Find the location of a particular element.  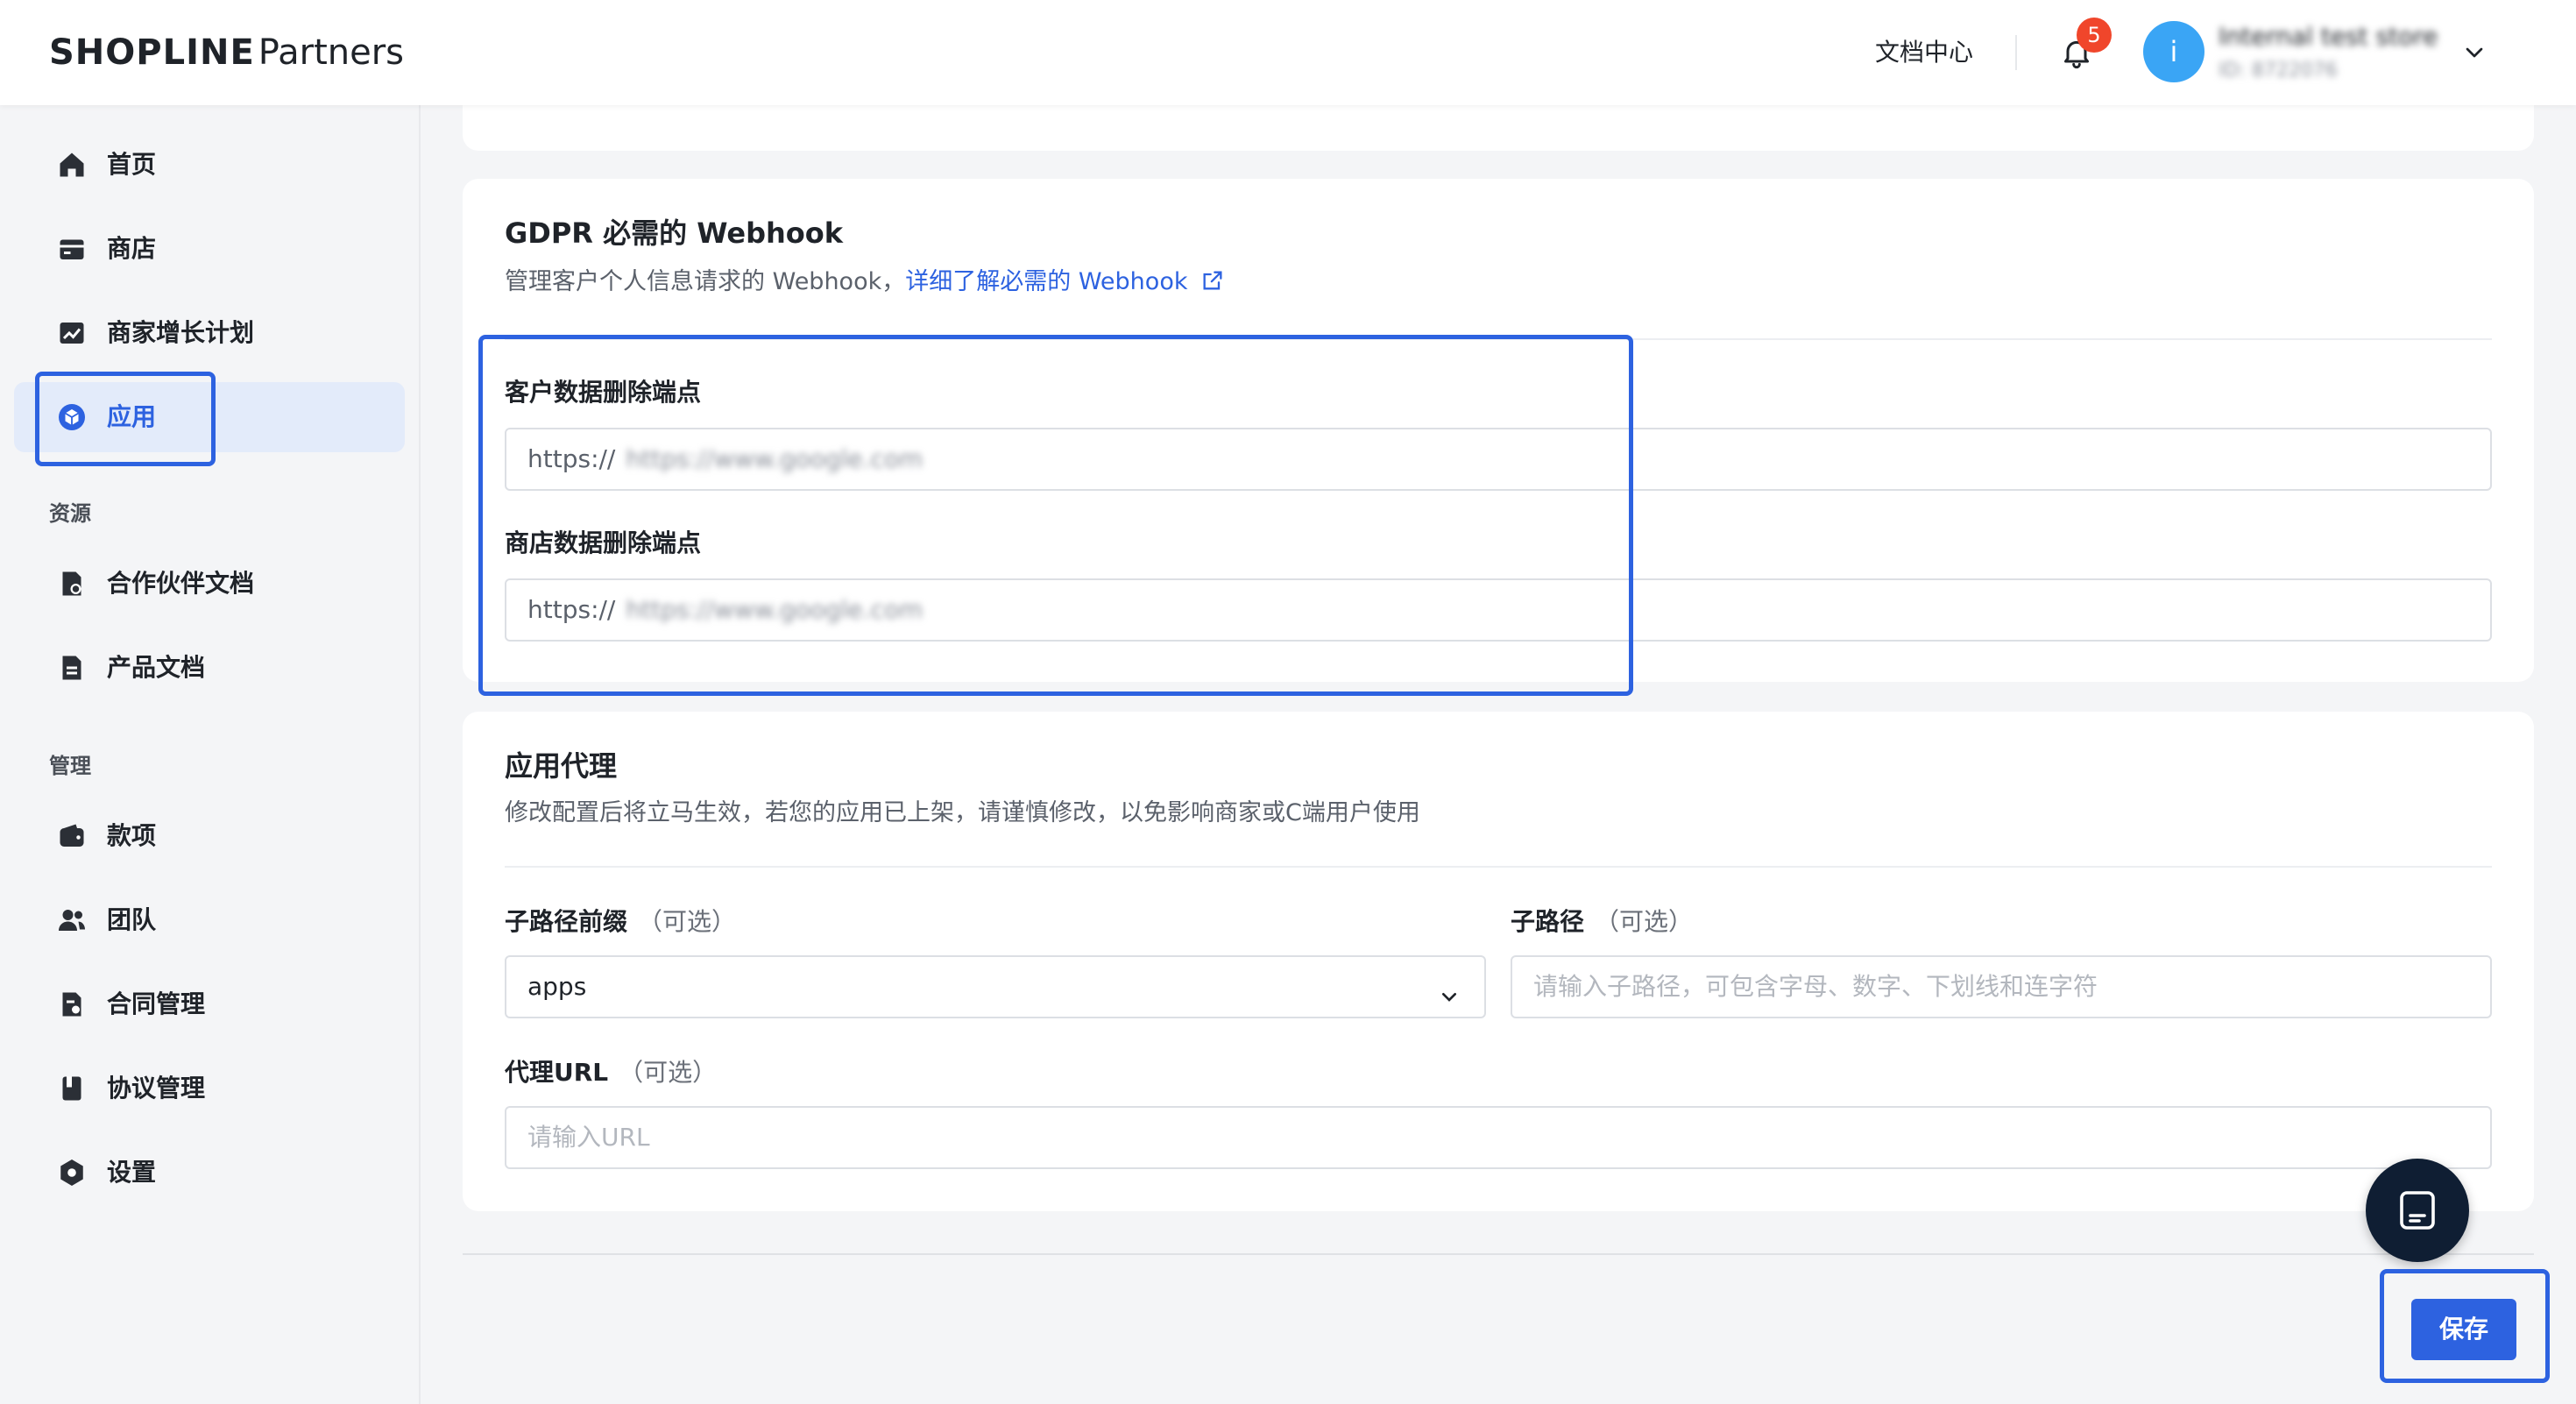

sidebar-item-home: 首页 is located at coordinates (209, 165).